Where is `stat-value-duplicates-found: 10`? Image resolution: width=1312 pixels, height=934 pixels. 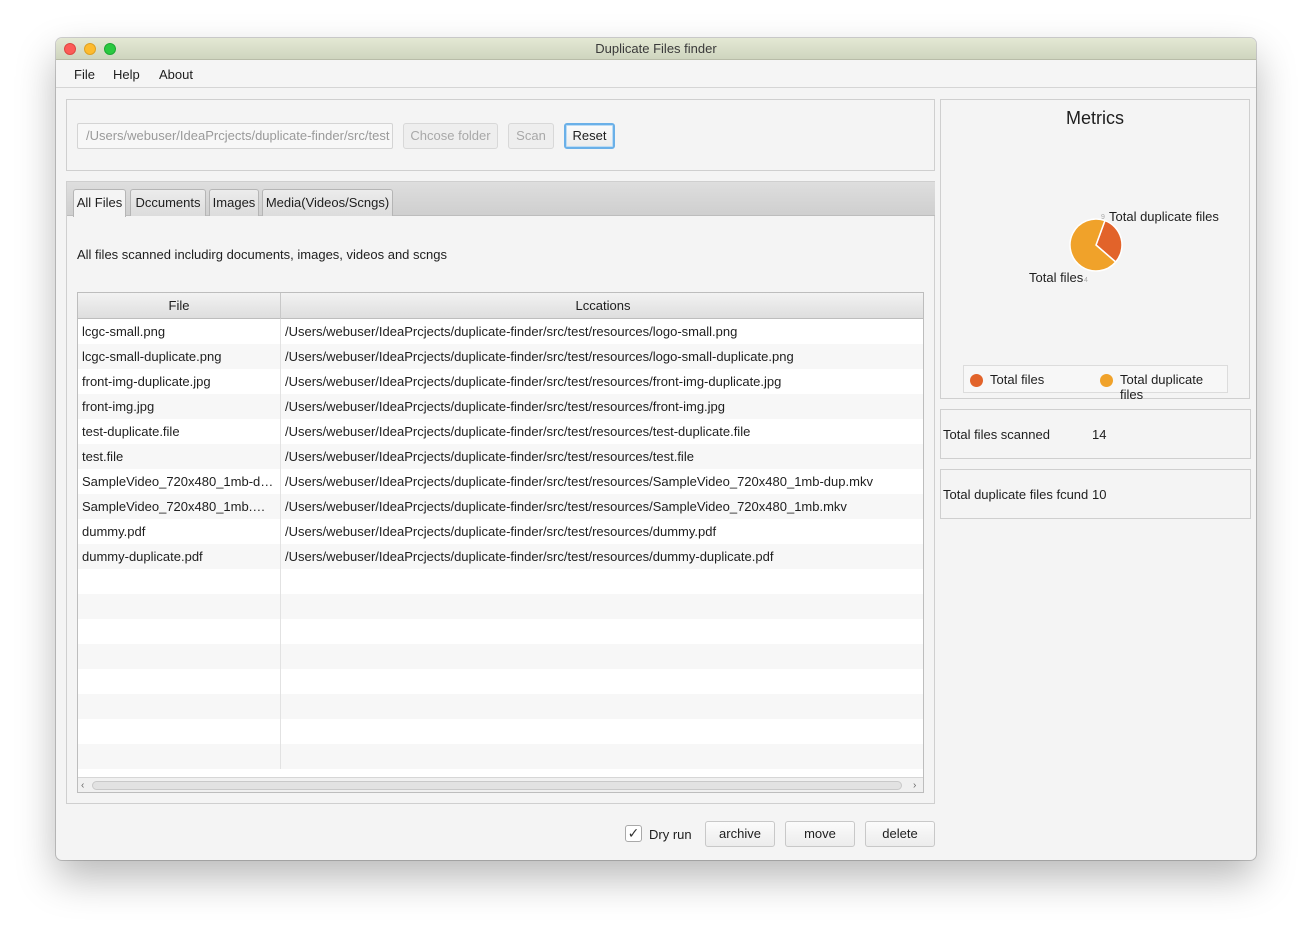
stat-value-duplicates-found: 10 is located at coordinates (1099, 494).